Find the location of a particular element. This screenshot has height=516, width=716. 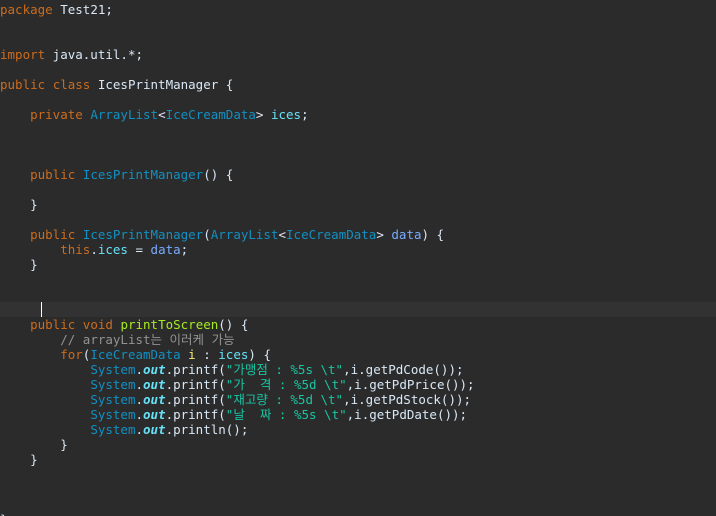

code-token: "가 격 : %5d \t" is located at coordinates (286, 384).